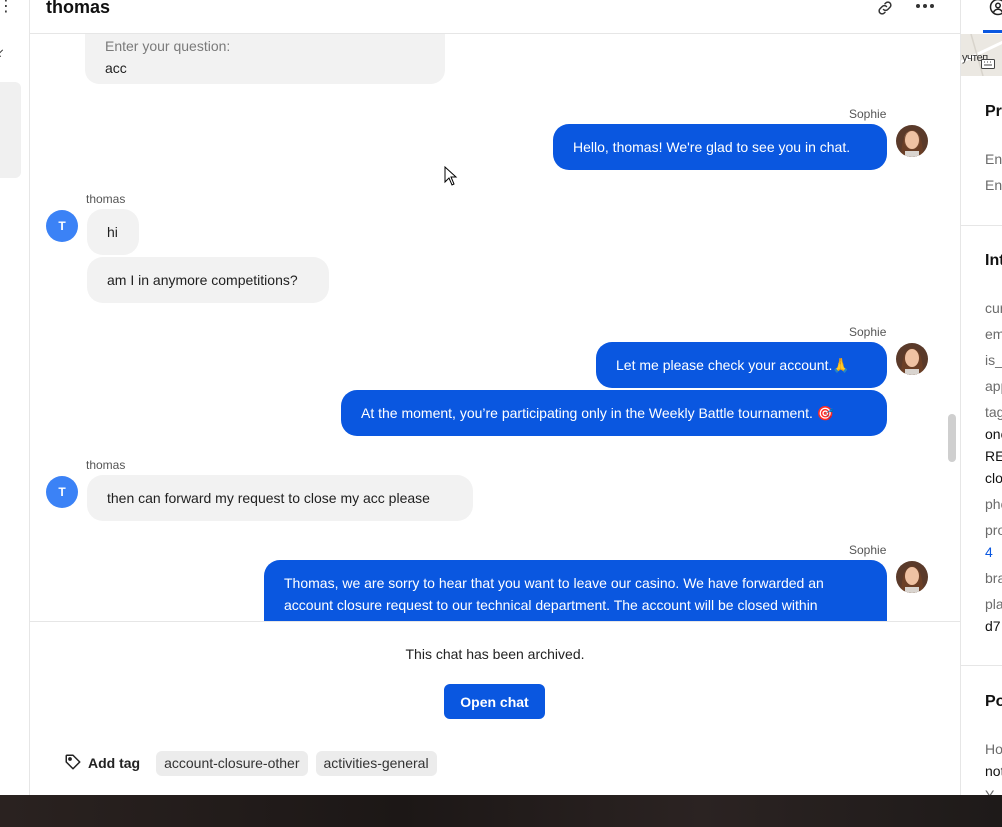 The image size is (1002, 827). Describe the element at coordinates (7, 8) in the screenshot. I see `menu-icon: ⋮` at that location.